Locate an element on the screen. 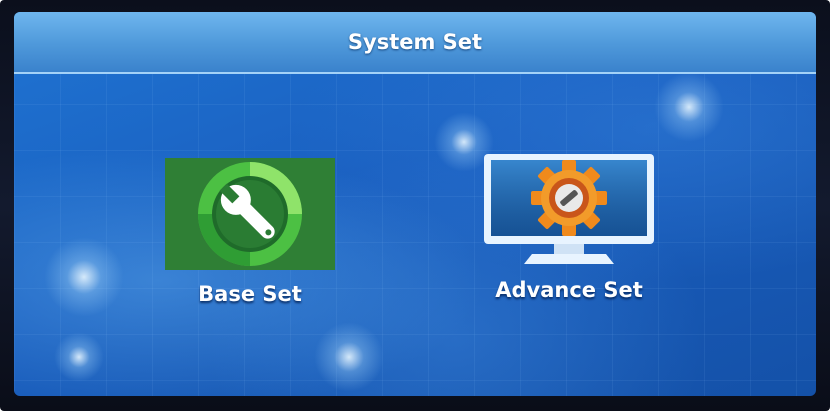 The width and height of the screenshot is (830, 411). advance-set-button: Advance Set is located at coordinates (569, 228).